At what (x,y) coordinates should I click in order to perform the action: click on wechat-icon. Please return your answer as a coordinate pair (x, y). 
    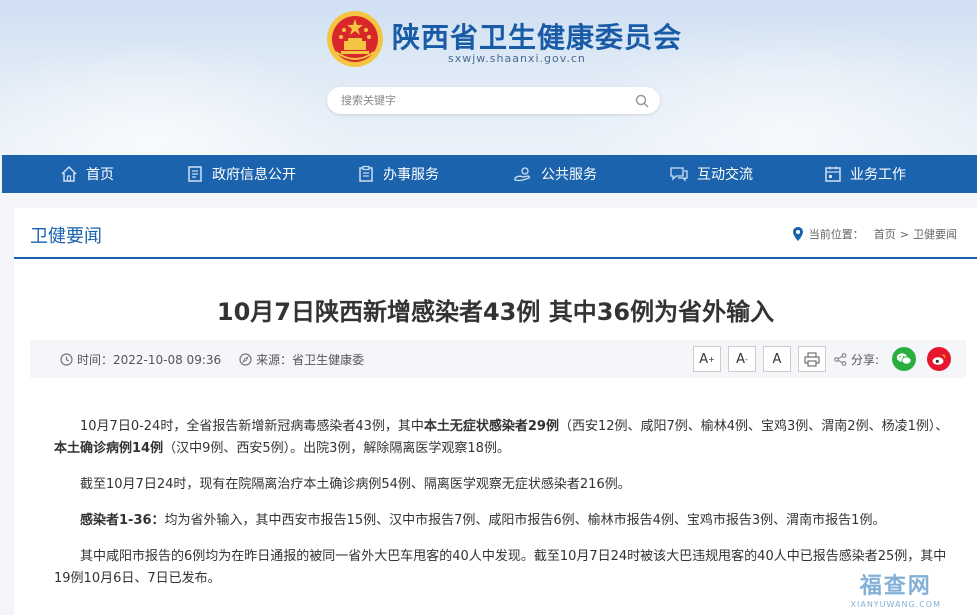
    Looking at the image, I should click on (904, 359).